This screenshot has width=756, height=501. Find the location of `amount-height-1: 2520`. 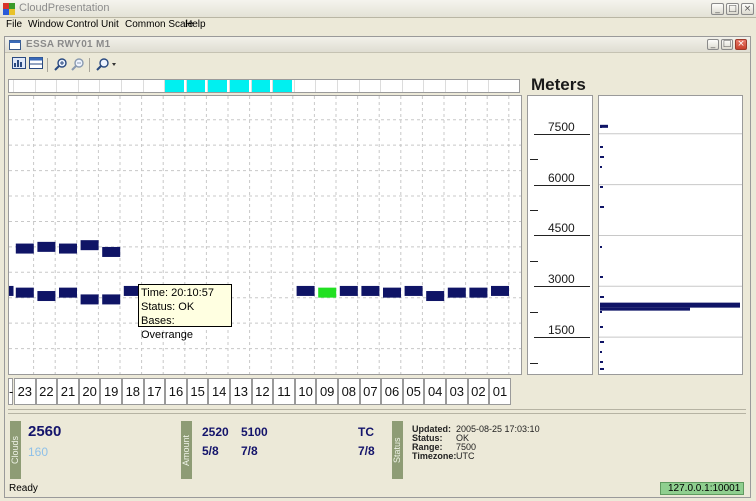

amount-height-1: 2520 is located at coordinates (215, 432).